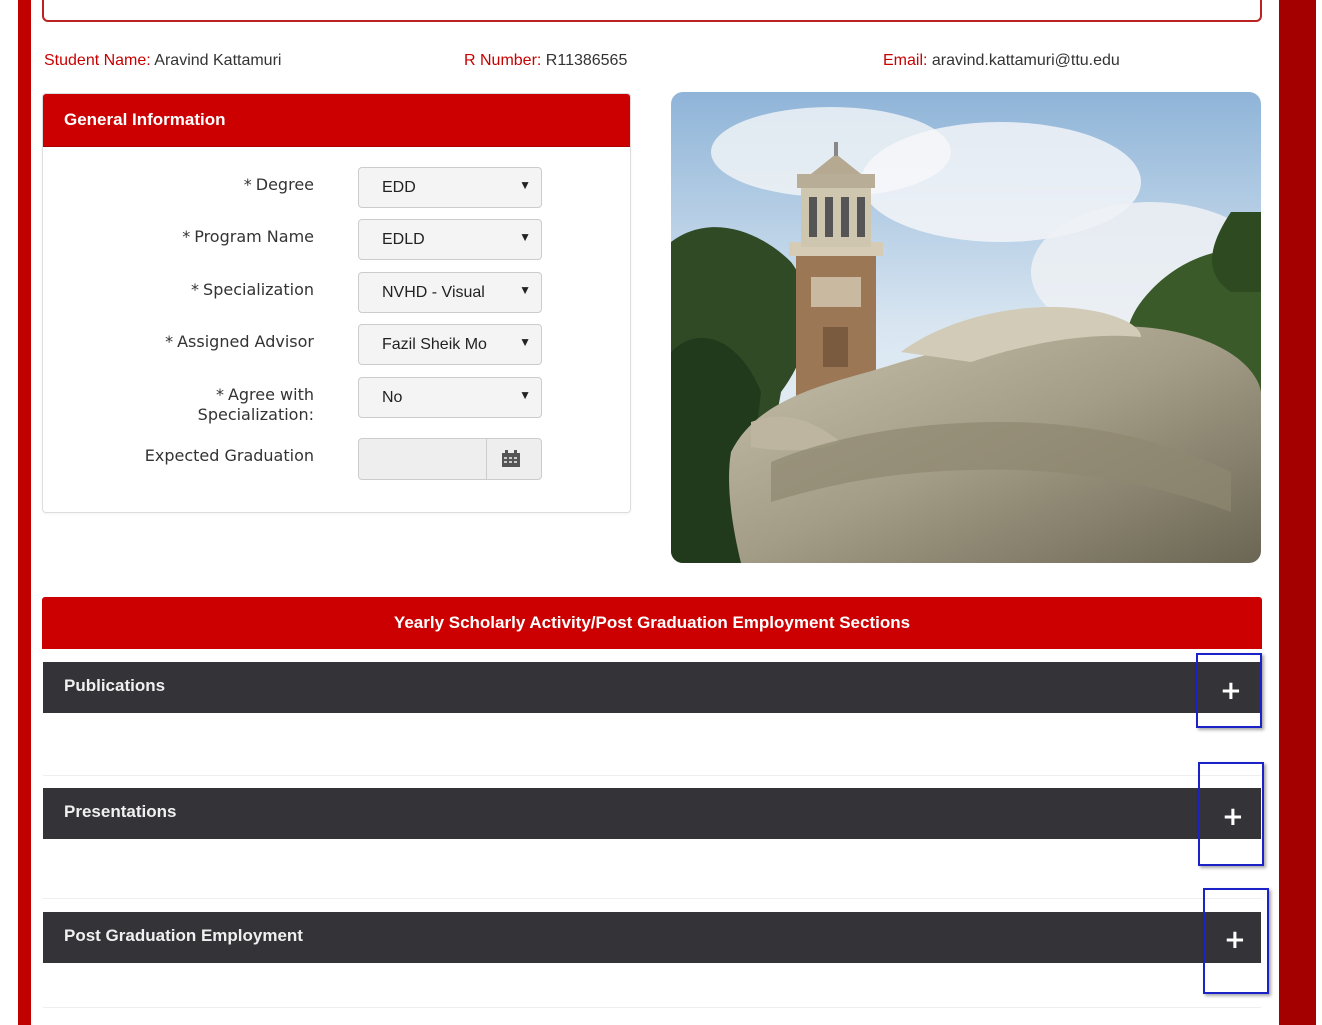 The height and width of the screenshot is (1025, 1322). What do you see at coordinates (652, 813) in the screenshot?
I see `presentations-section-bar: Presentations` at bounding box center [652, 813].